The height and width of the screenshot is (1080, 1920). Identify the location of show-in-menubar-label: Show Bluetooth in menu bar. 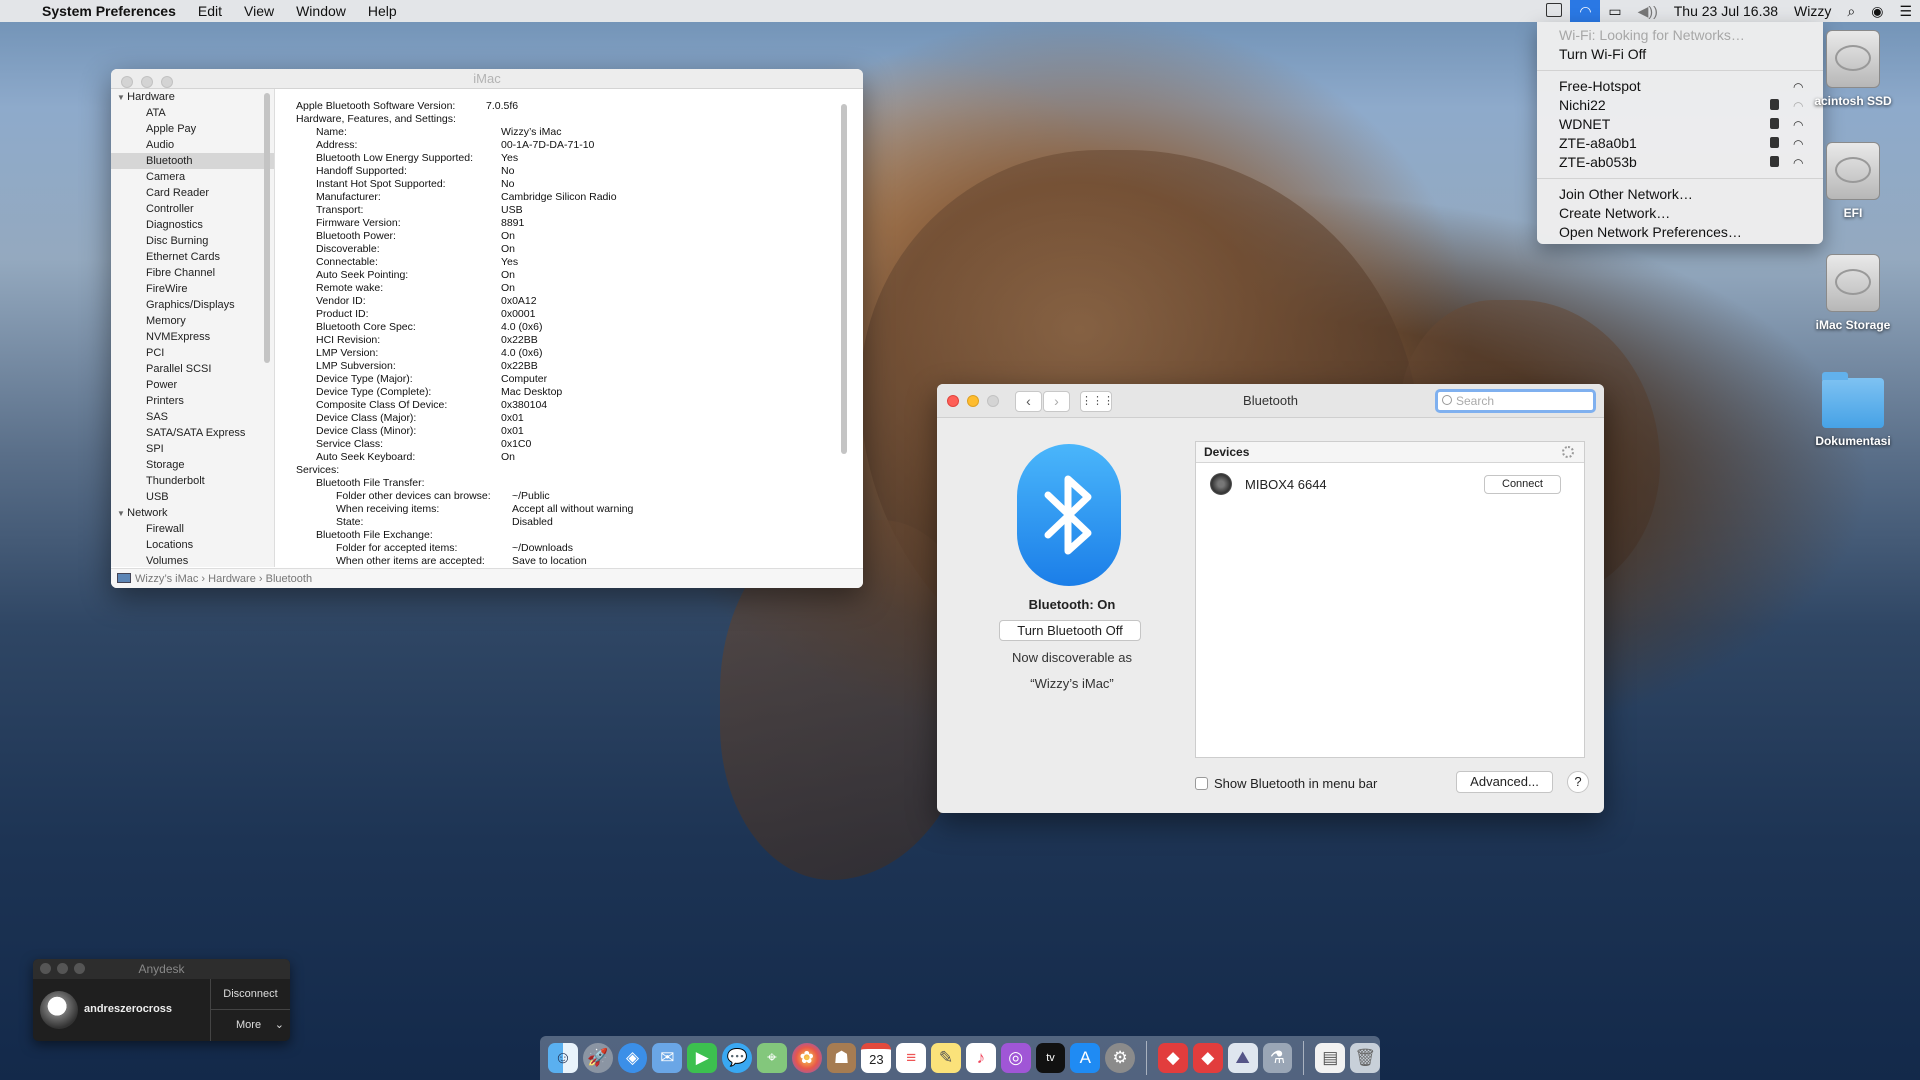
(1295, 783).